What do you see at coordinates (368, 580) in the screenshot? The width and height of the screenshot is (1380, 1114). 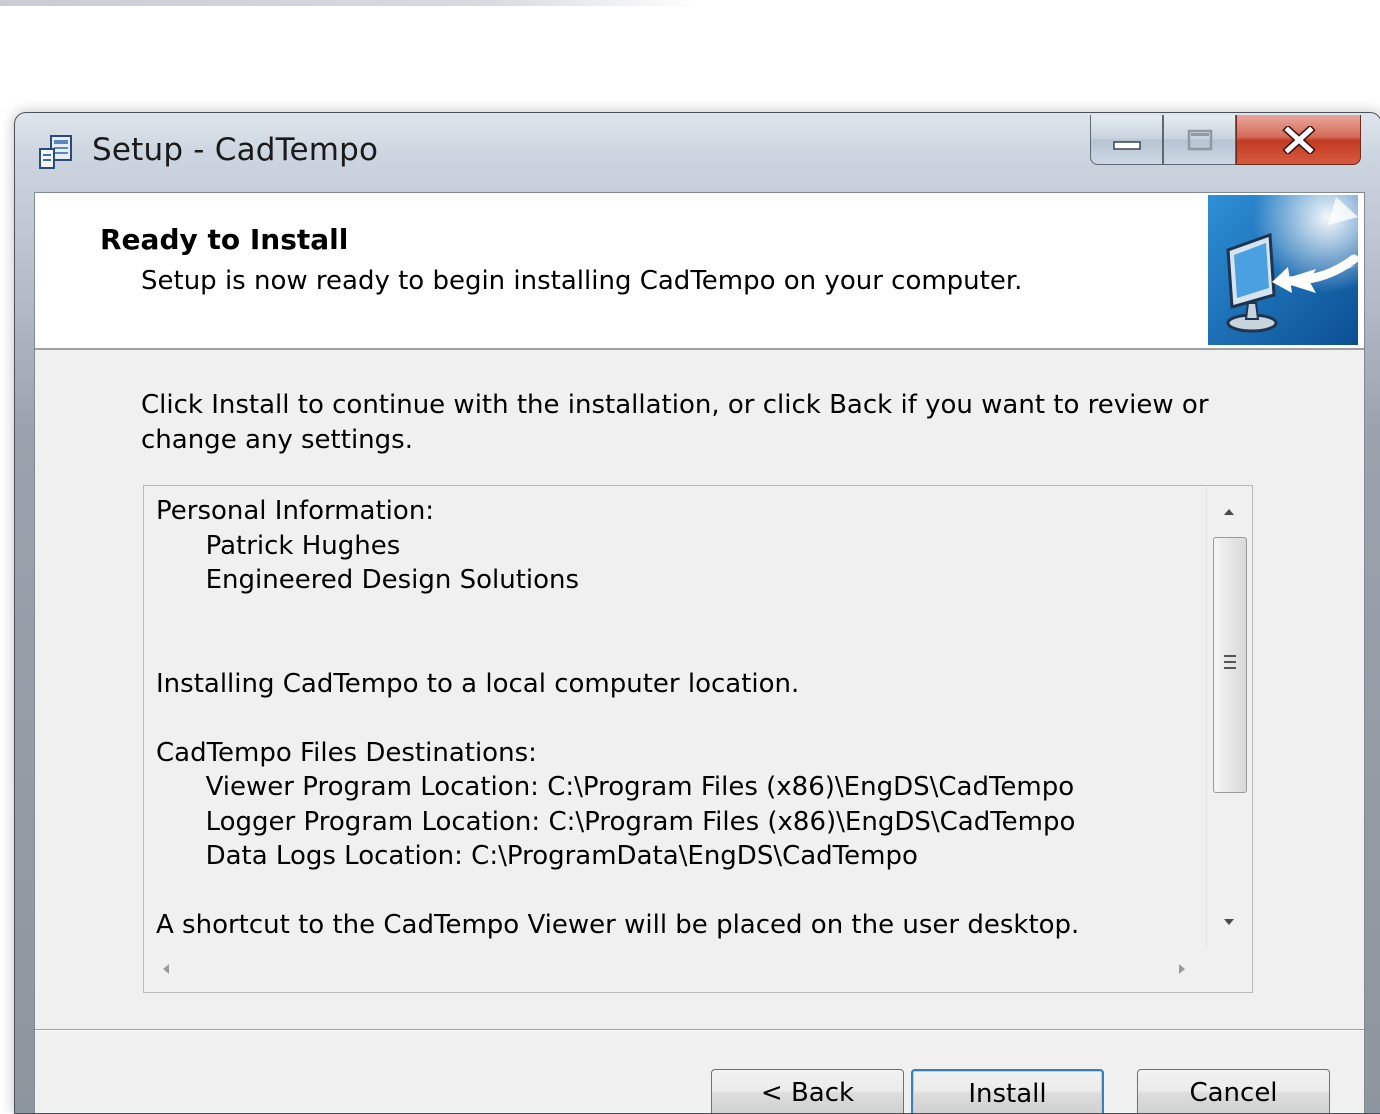 I see `memo-line: Engineered Design Solutions` at bounding box center [368, 580].